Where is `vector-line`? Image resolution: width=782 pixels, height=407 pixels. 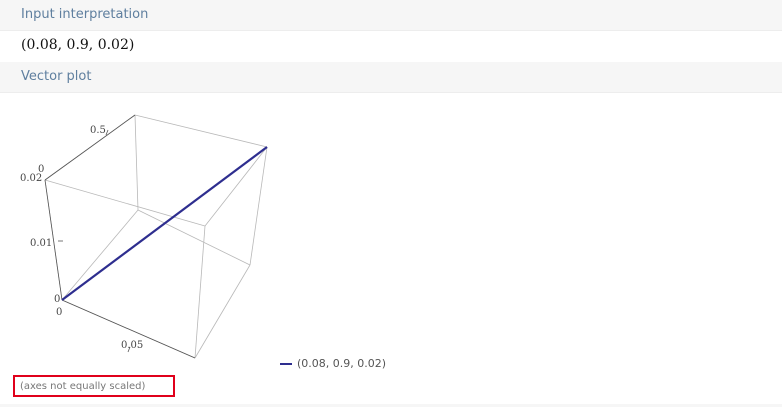
vector-line is located at coordinates (164, 223).